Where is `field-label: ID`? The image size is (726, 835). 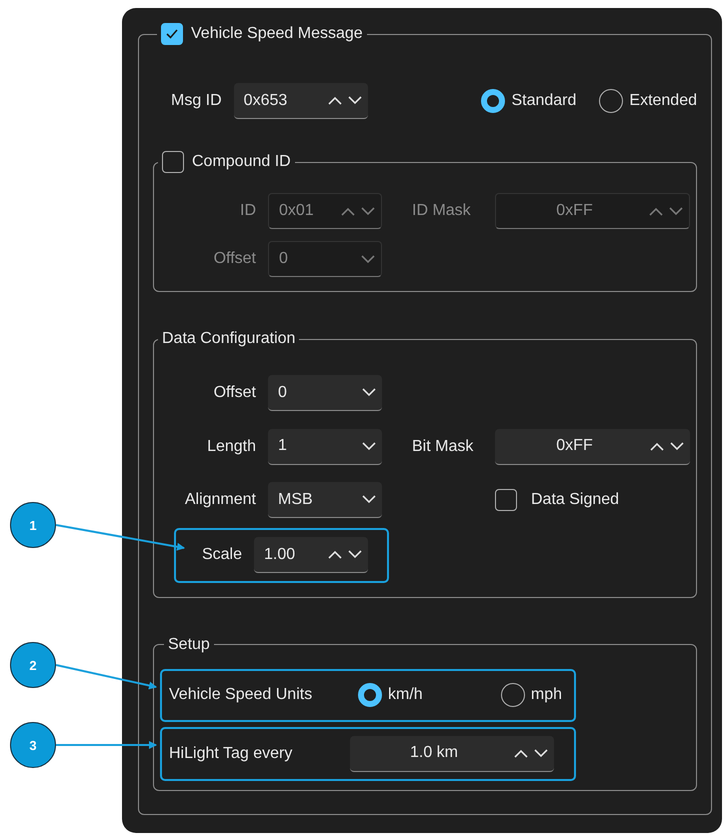
field-label: ID is located at coordinates (247, 211).